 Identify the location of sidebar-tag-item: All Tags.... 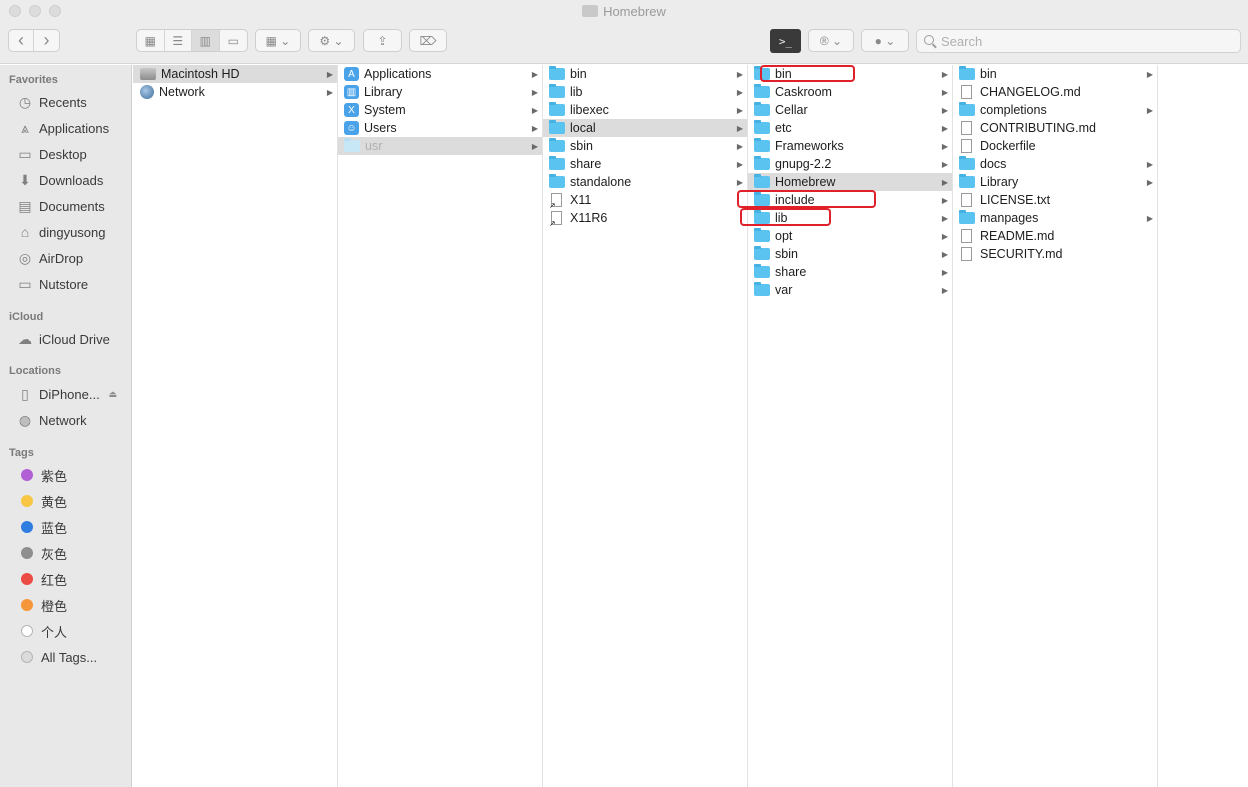
(73, 657).